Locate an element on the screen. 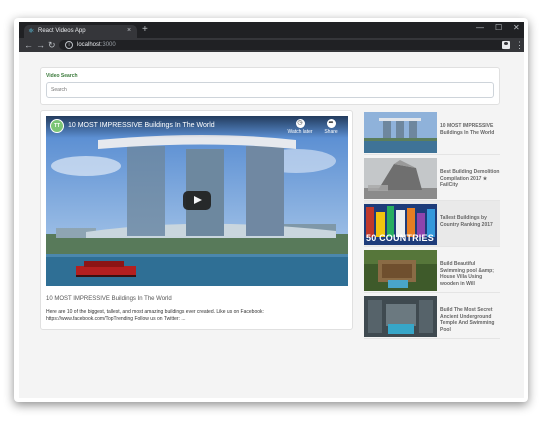  share-icon: ➦ is located at coordinates (331, 123).